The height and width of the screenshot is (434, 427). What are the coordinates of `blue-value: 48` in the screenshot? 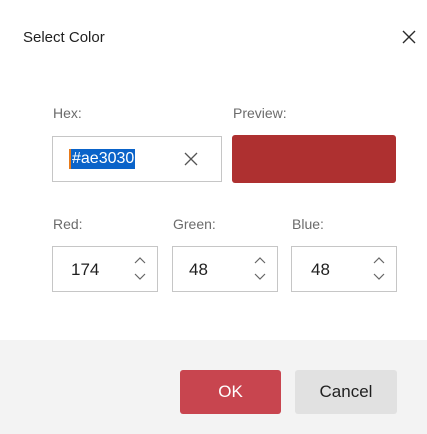 It's located at (320, 270).